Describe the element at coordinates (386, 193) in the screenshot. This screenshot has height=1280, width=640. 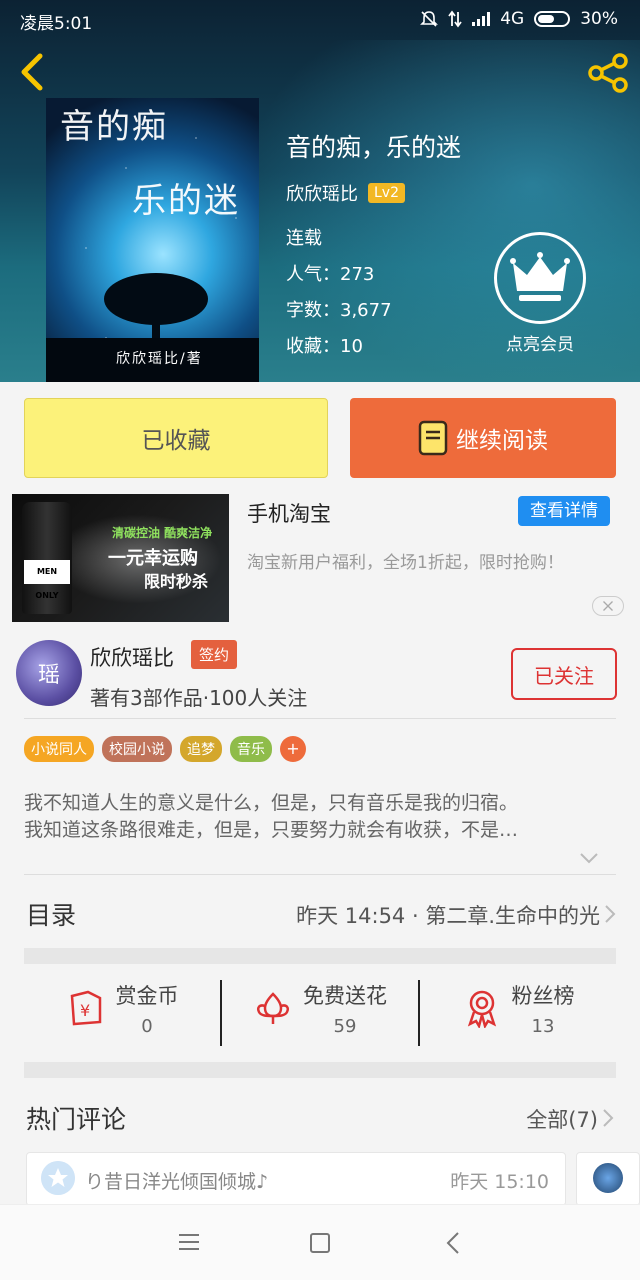
I see `level-badge: Lv2` at that location.